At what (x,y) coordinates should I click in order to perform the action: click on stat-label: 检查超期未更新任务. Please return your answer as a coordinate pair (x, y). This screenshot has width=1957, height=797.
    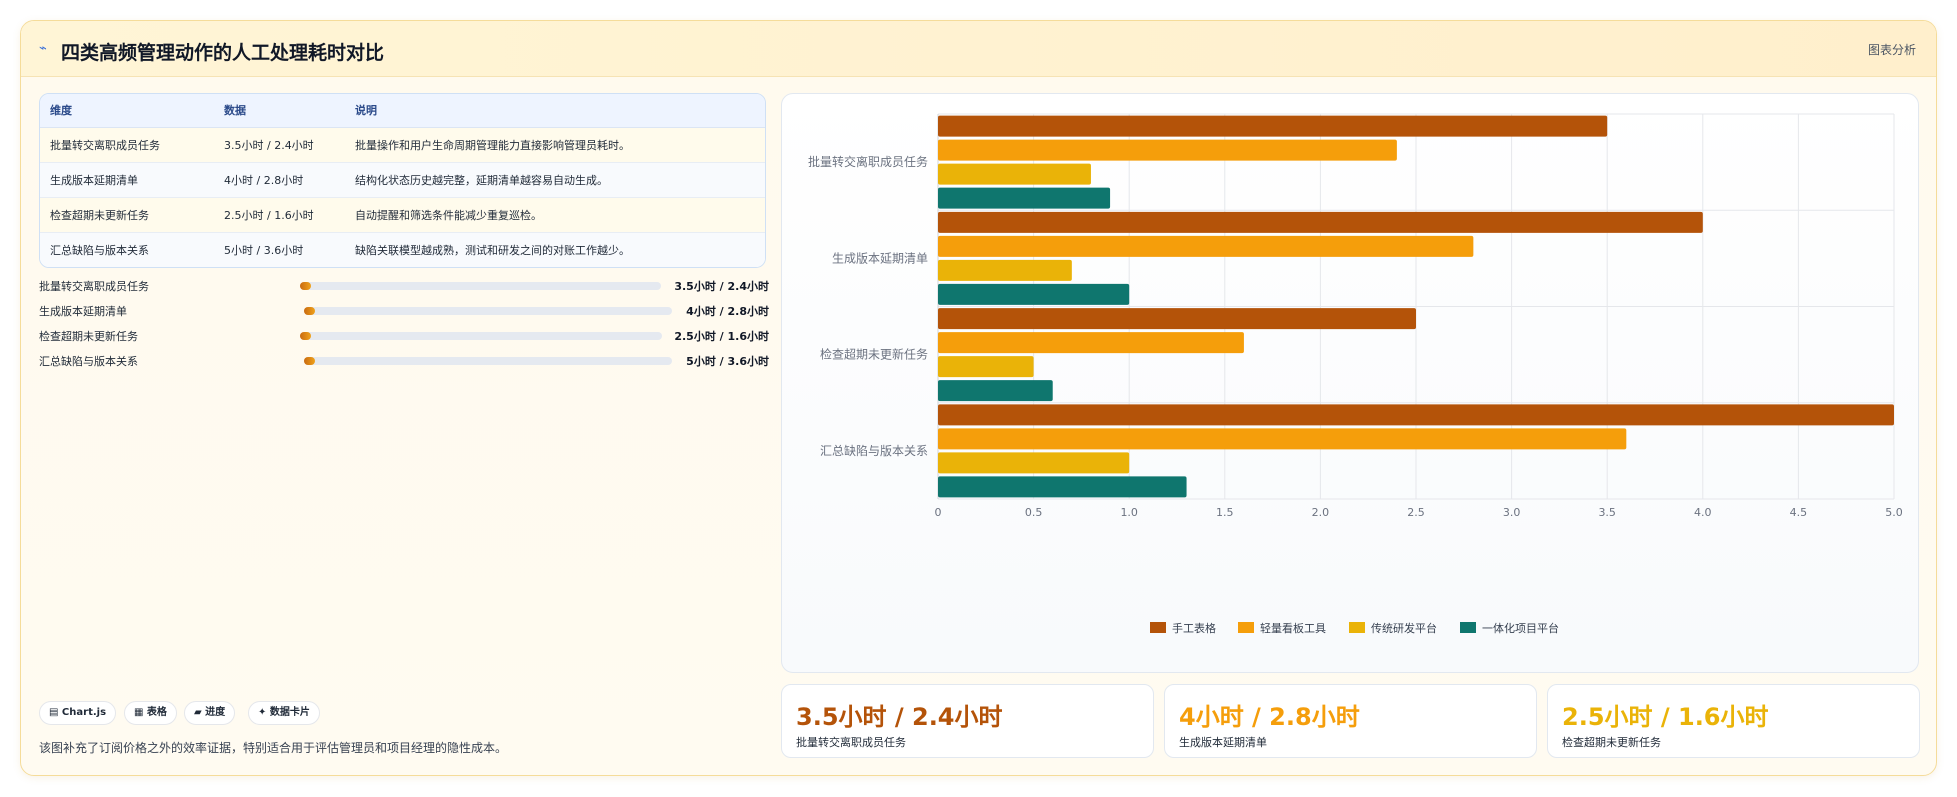
    Looking at the image, I should click on (1611, 742).